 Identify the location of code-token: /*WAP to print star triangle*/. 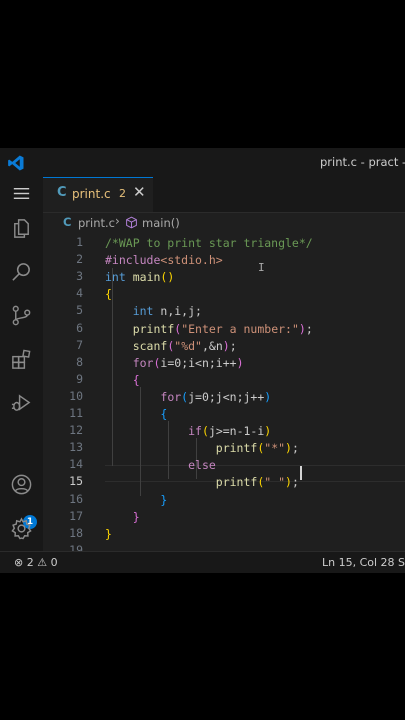
(209, 243).